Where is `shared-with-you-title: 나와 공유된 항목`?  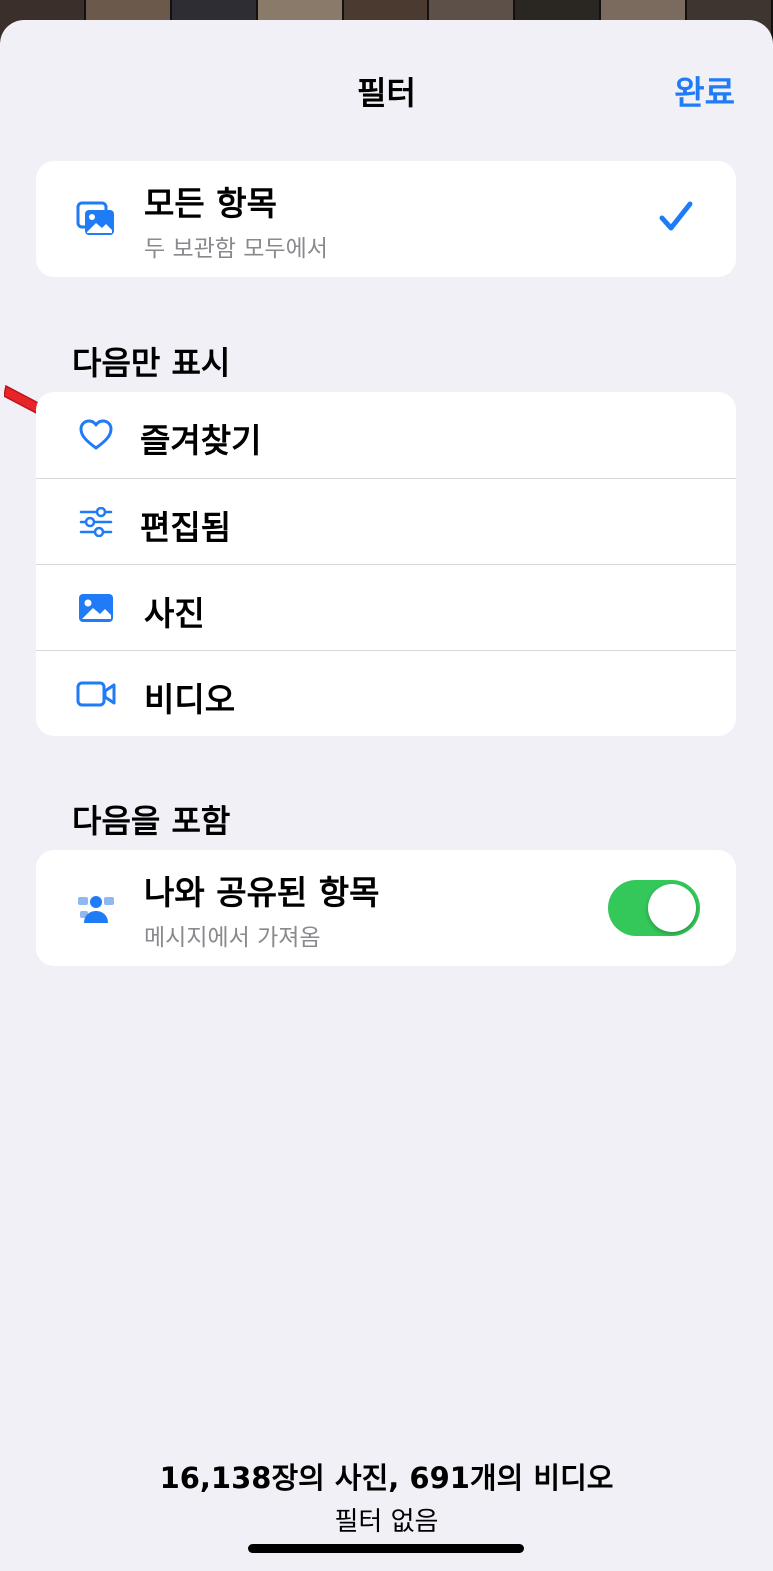
shared-with-you-title: 나와 공유된 항목 is located at coordinates (262, 892).